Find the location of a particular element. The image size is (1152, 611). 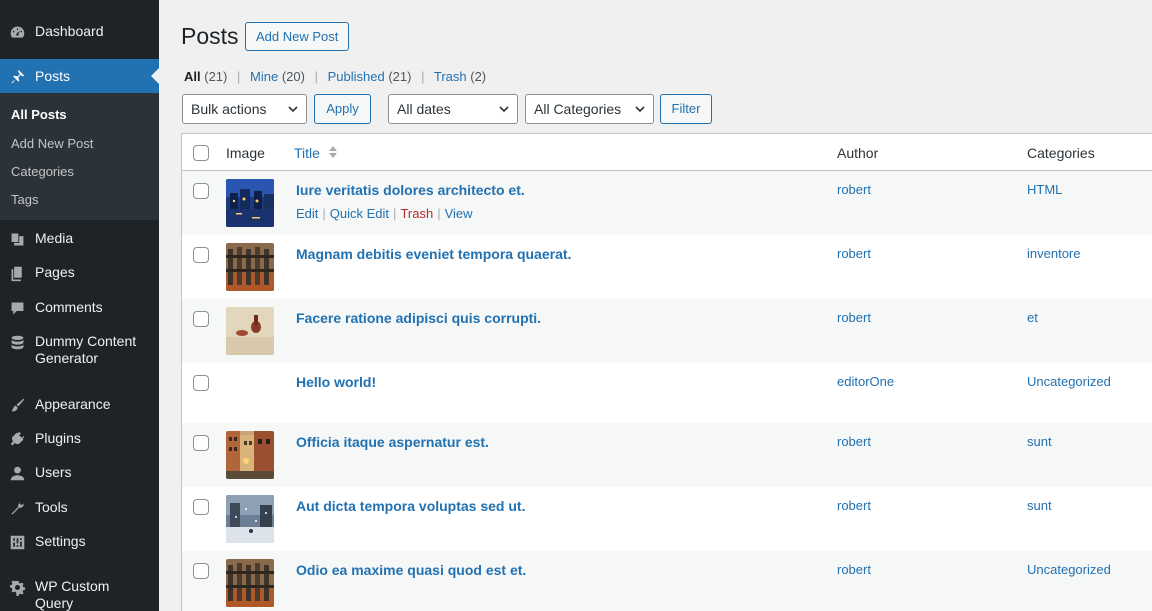

apply-button: Apply is located at coordinates (342, 109).